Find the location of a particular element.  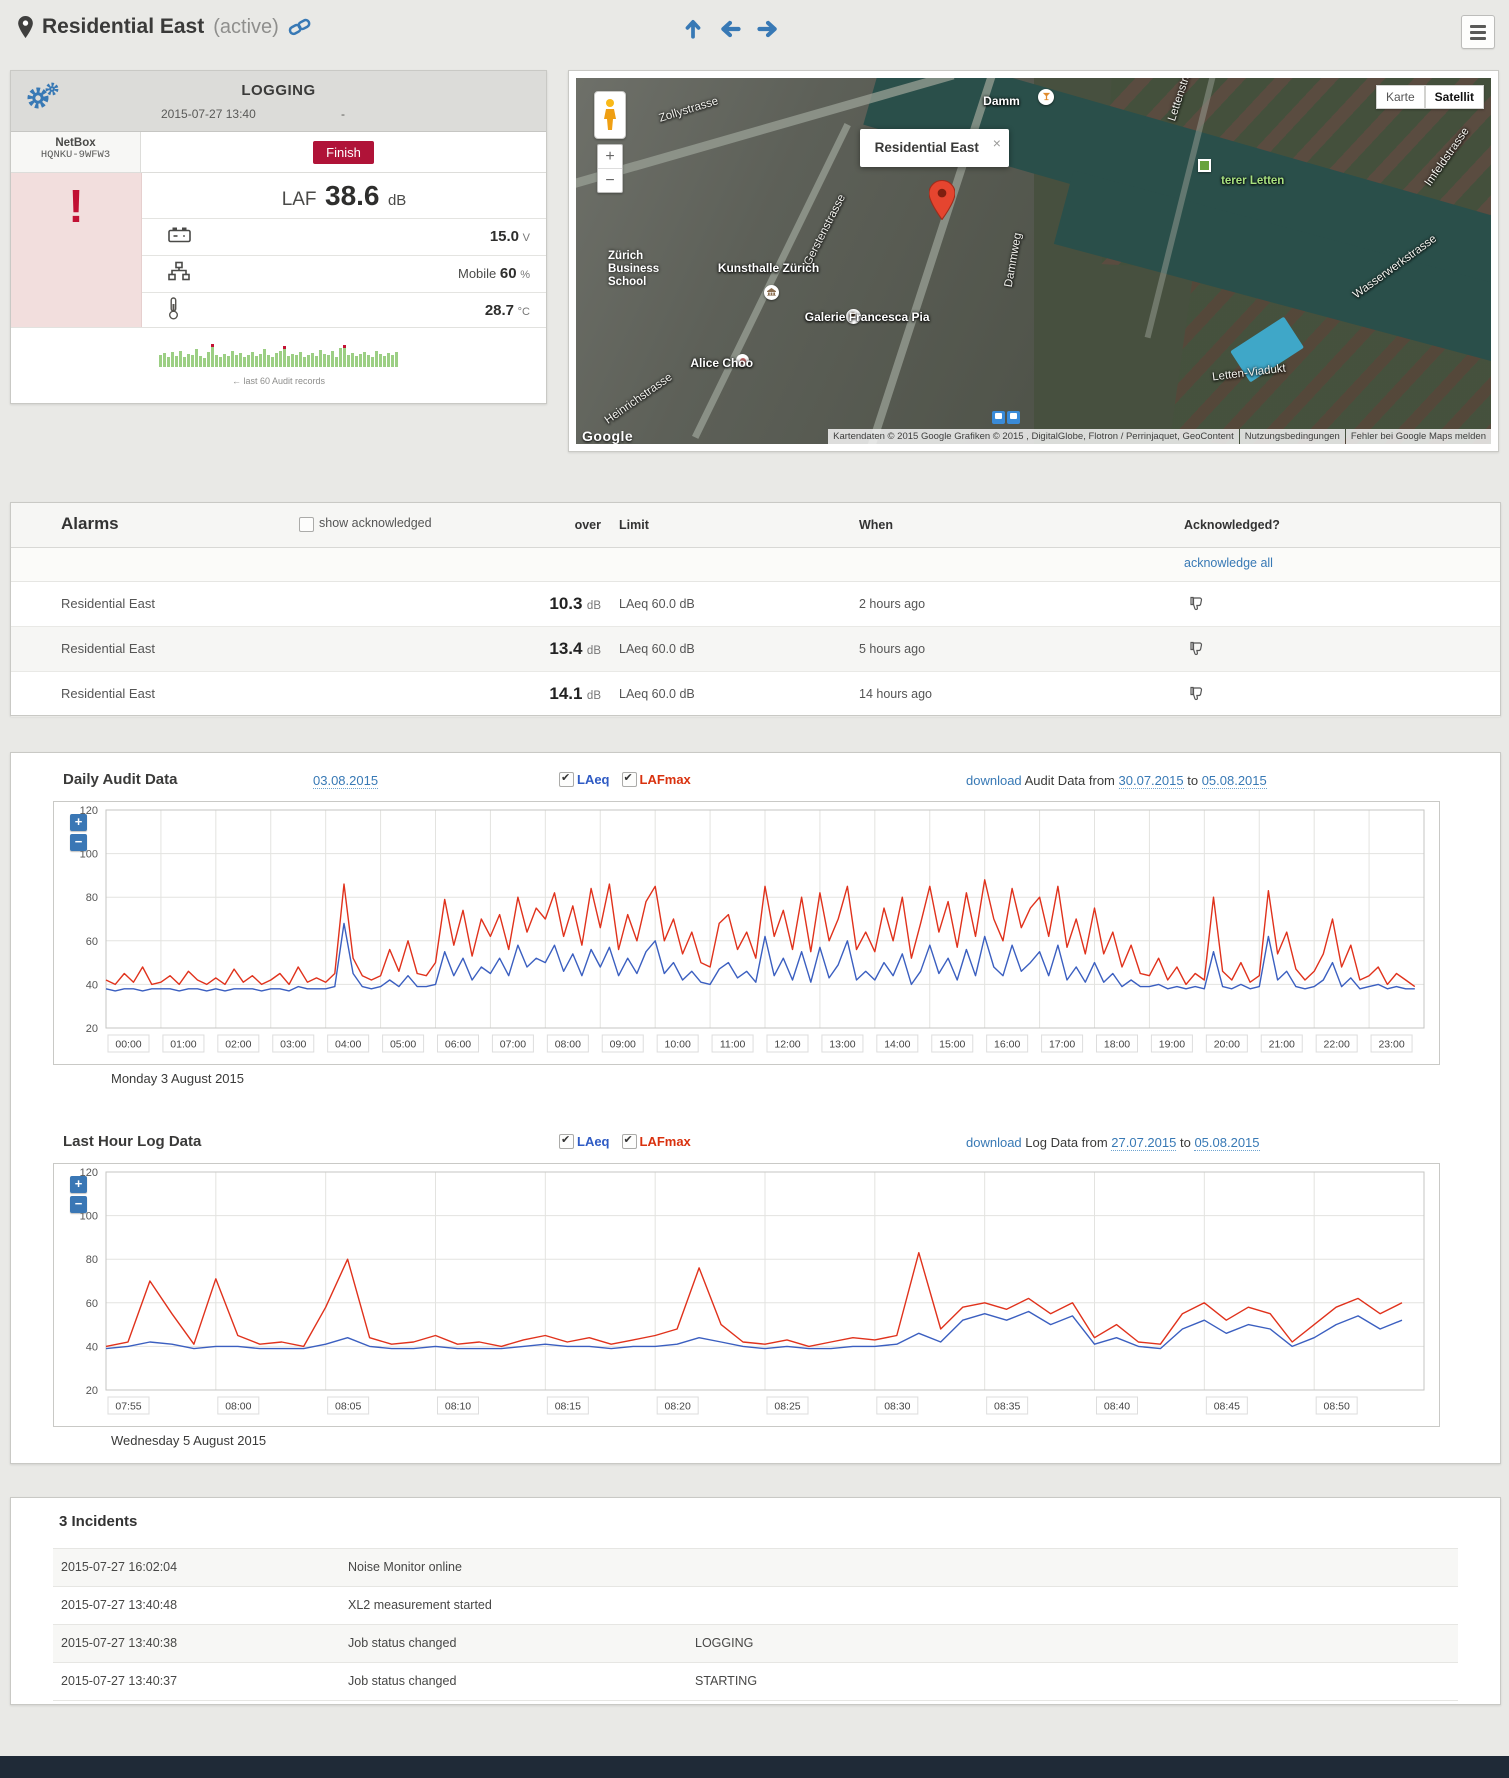

laf-value-row: LAF 38.6 dB is located at coordinates (344, 196).